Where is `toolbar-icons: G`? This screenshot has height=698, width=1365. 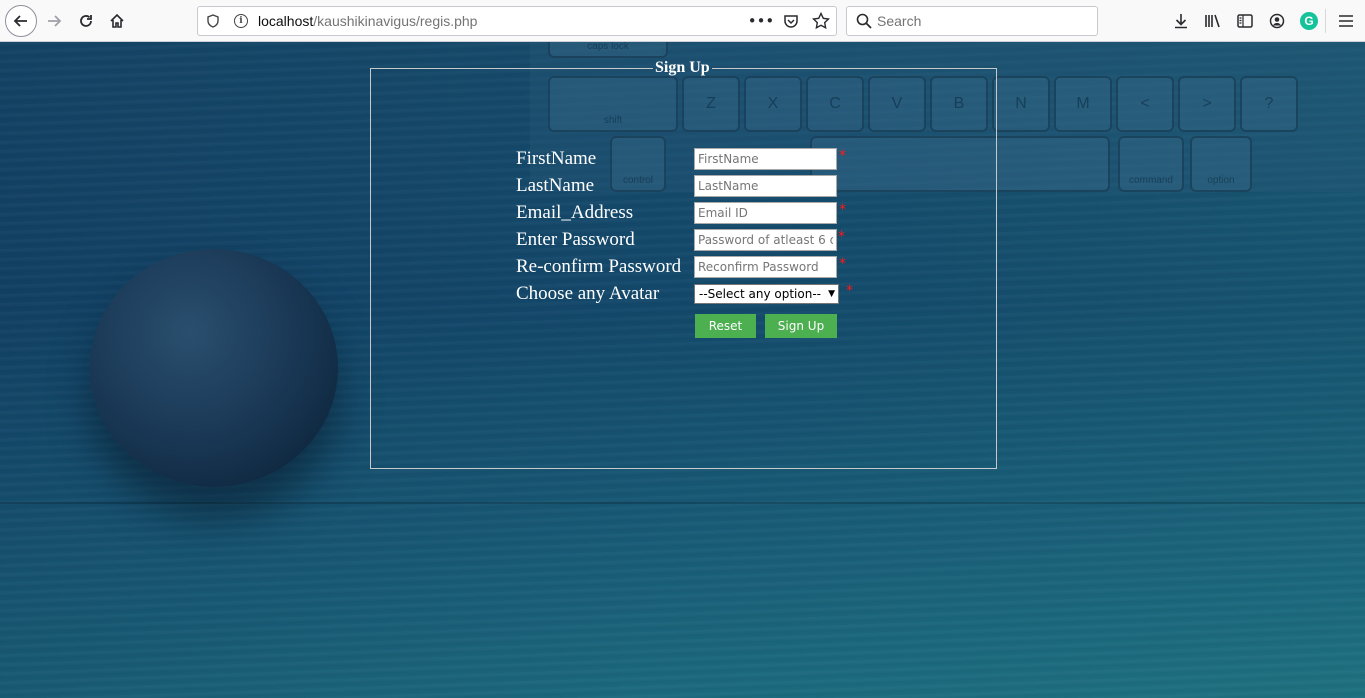 toolbar-icons: G is located at coordinates (1245, 21).